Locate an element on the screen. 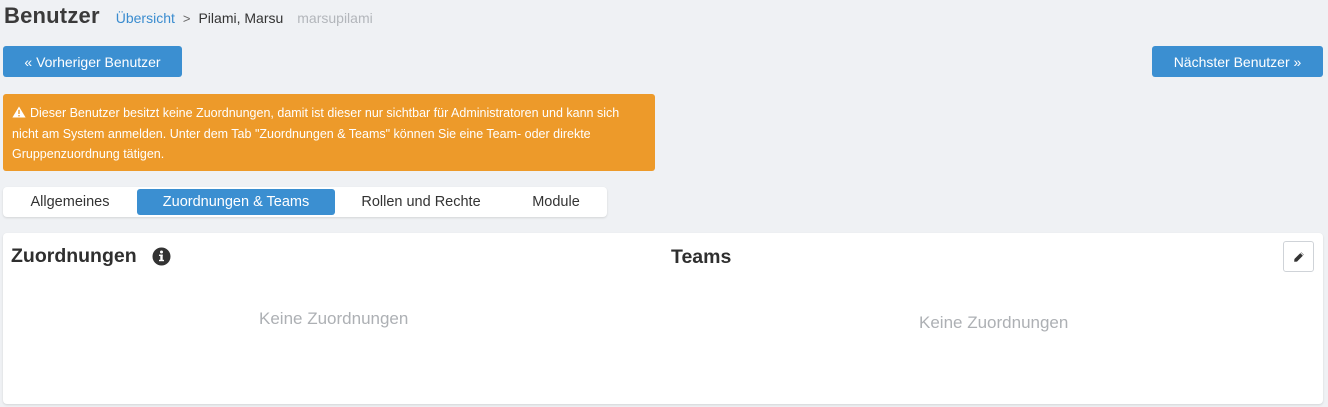  pencil-icon is located at coordinates (1298, 256).